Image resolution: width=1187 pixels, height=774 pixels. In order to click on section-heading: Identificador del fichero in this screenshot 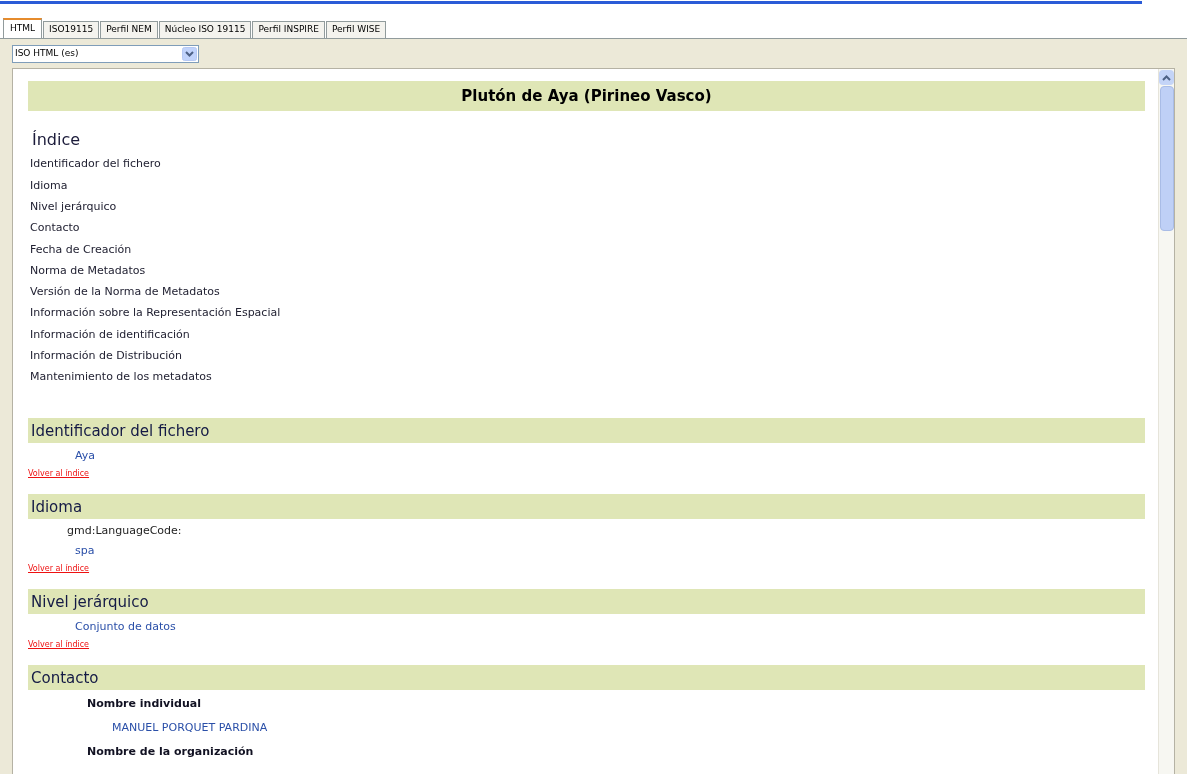, I will do `click(120, 431)`.